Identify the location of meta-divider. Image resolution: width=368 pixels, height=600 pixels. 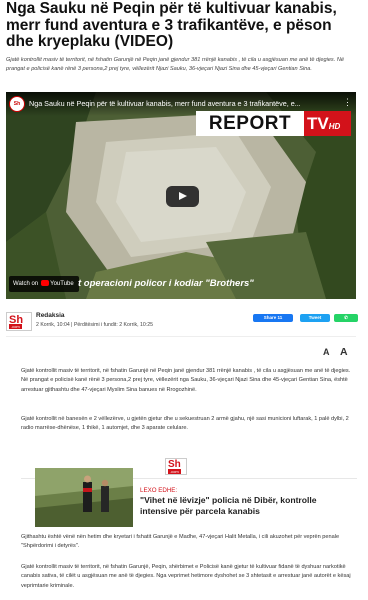
(181, 336).